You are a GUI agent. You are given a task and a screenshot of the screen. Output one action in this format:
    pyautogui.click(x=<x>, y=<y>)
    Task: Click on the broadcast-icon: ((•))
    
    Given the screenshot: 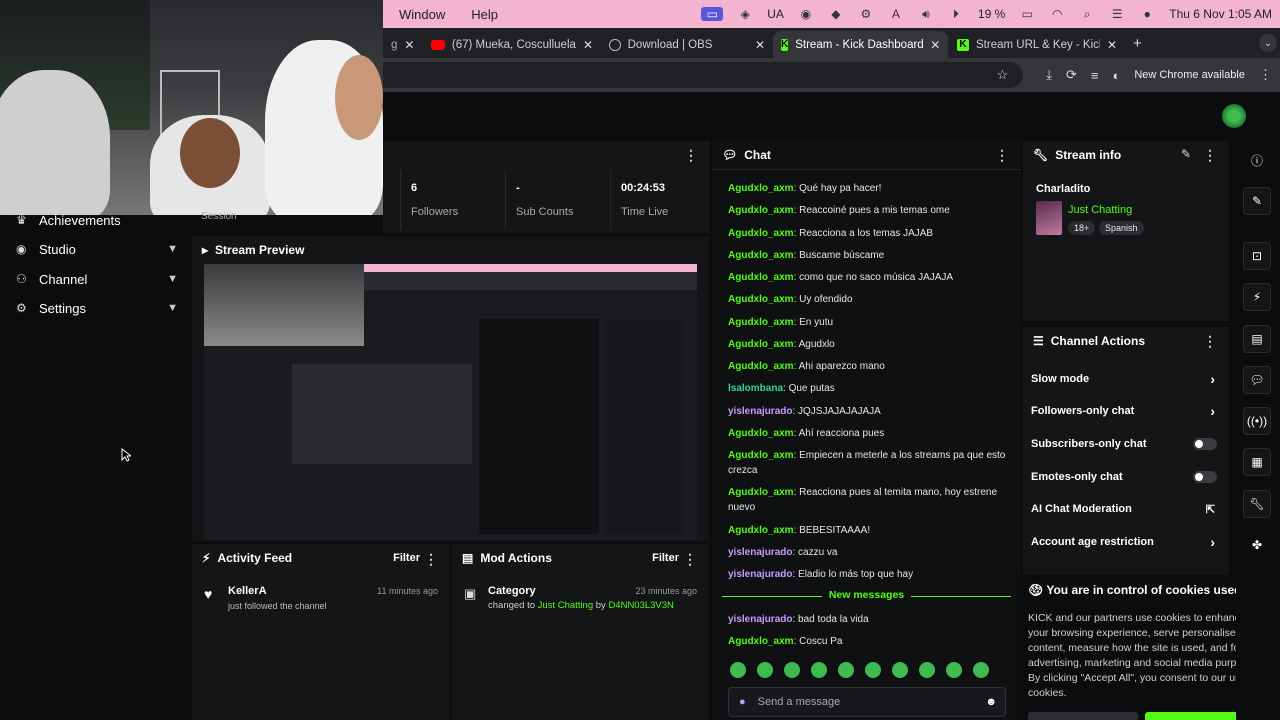 What is the action you would take?
    pyautogui.click(x=1257, y=421)
    